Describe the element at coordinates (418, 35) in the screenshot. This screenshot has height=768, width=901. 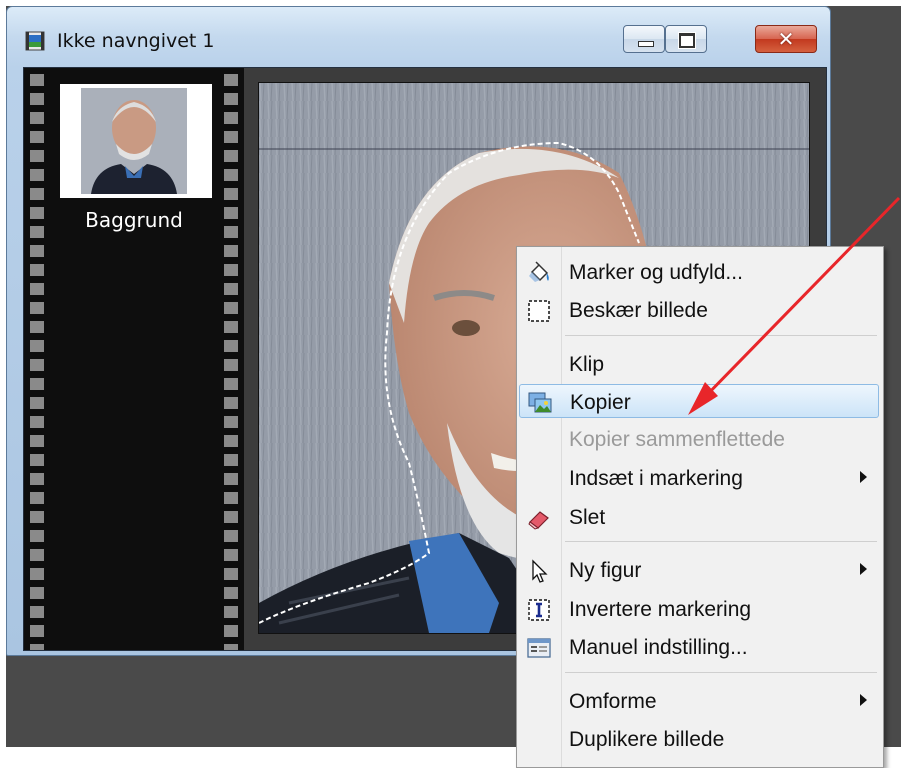
I see `title-bar: Ikke navngivet 1 ✕` at that location.